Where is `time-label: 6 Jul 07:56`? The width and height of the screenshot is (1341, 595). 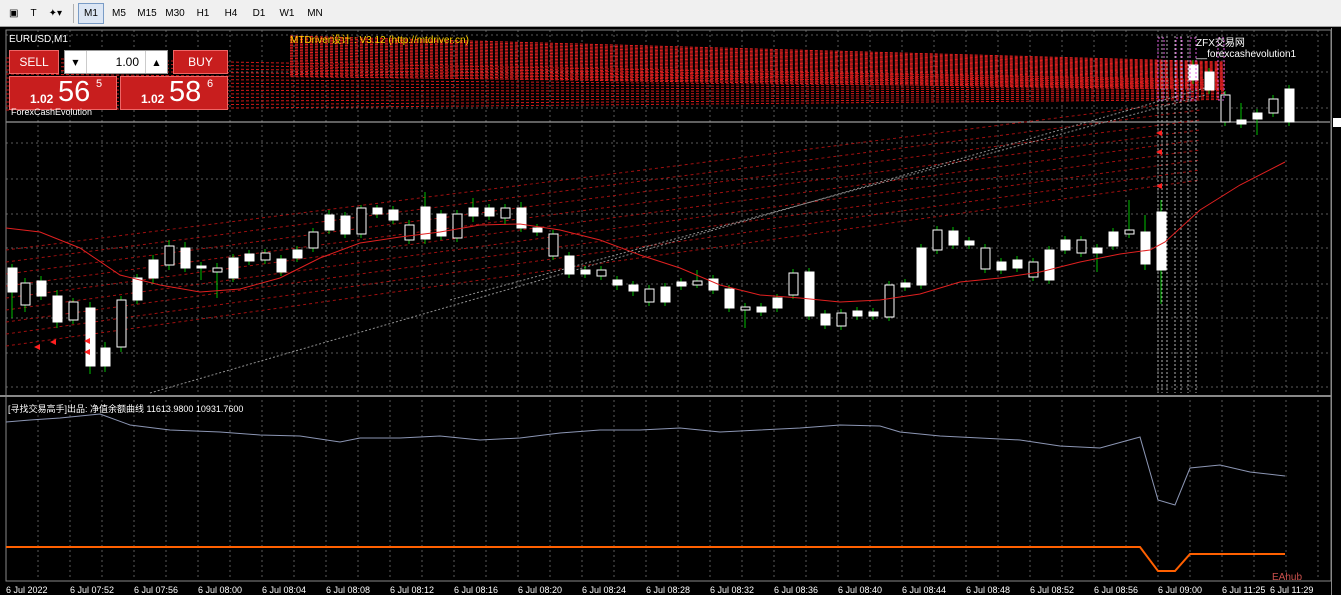 time-label: 6 Jul 07:56 is located at coordinates (156, 590).